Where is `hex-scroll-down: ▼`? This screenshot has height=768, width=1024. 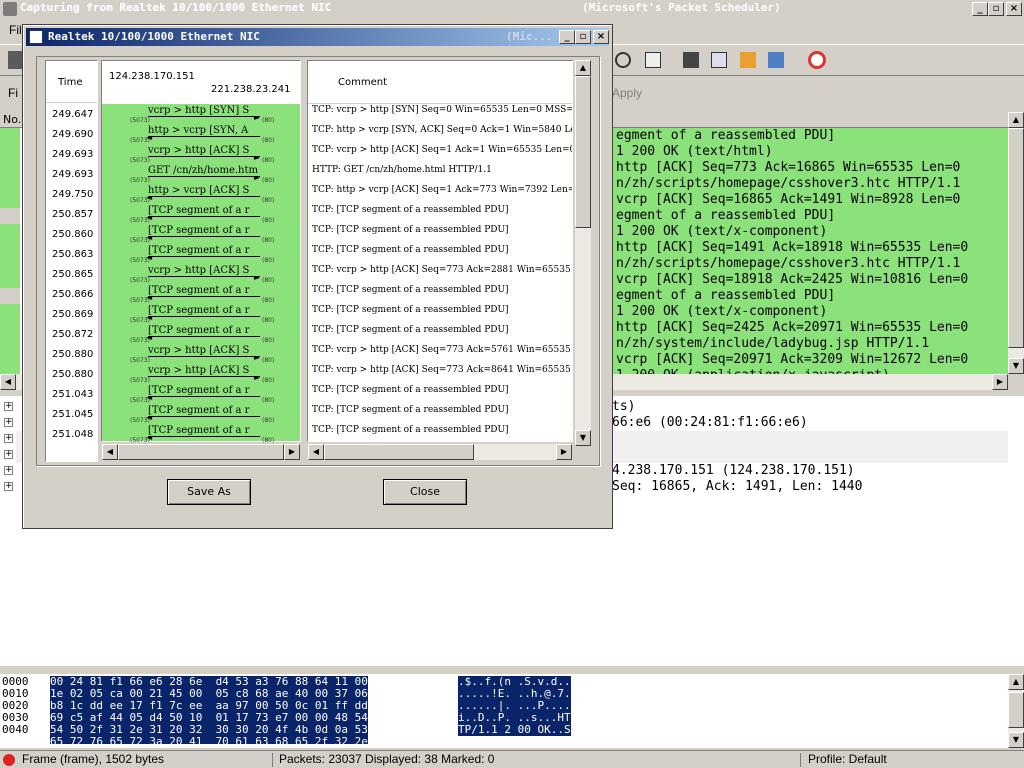
hex-scroll-down: ▼ is located at coordinates (1016, 740).